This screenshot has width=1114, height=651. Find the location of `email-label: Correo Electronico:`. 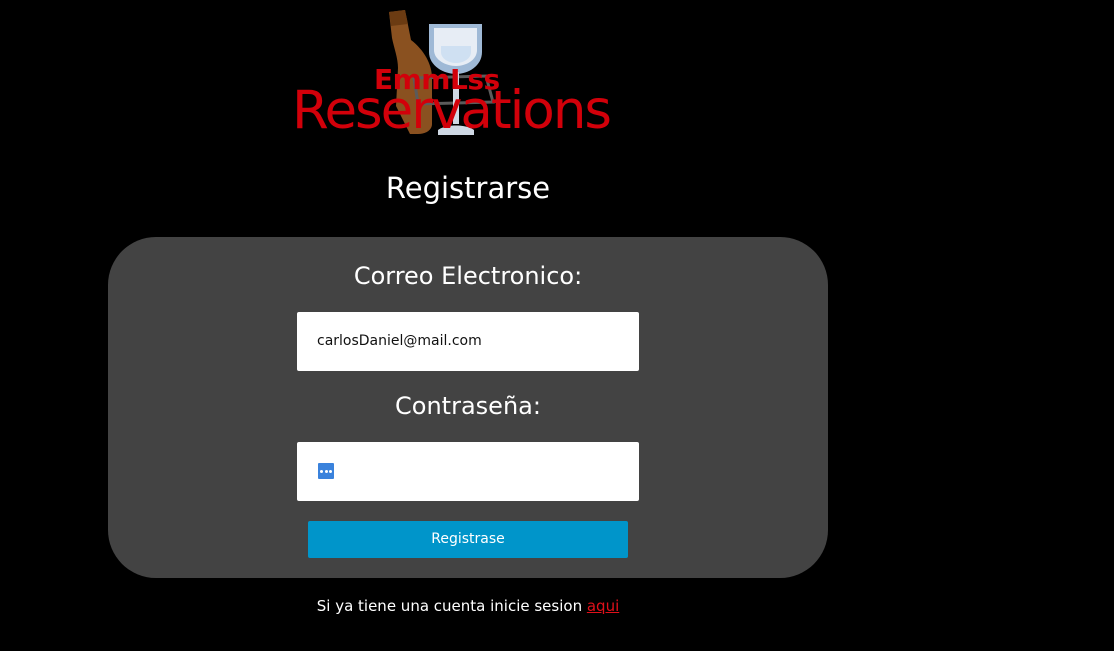

email-label: Correo Electronico: is located at coordinates (468, 276).